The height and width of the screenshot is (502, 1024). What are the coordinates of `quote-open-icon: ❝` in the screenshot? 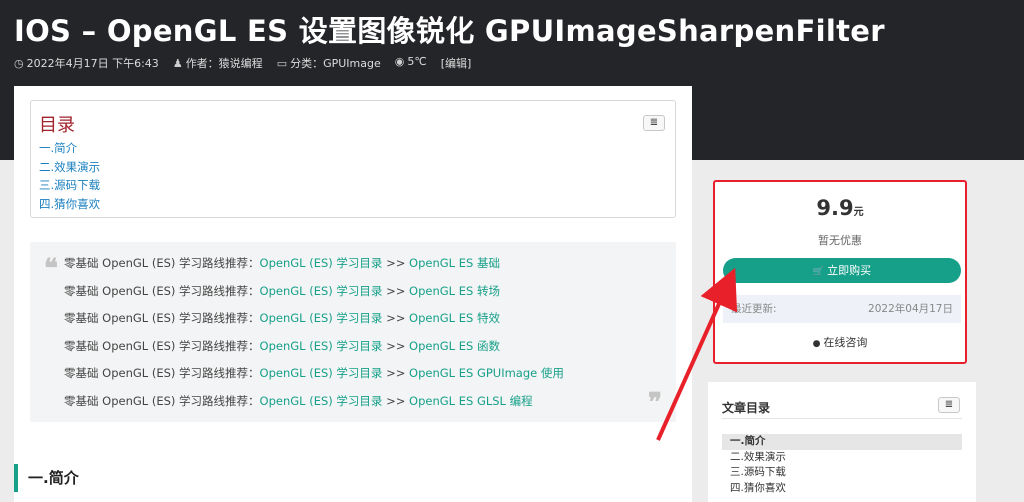 It's located at (51, 269).